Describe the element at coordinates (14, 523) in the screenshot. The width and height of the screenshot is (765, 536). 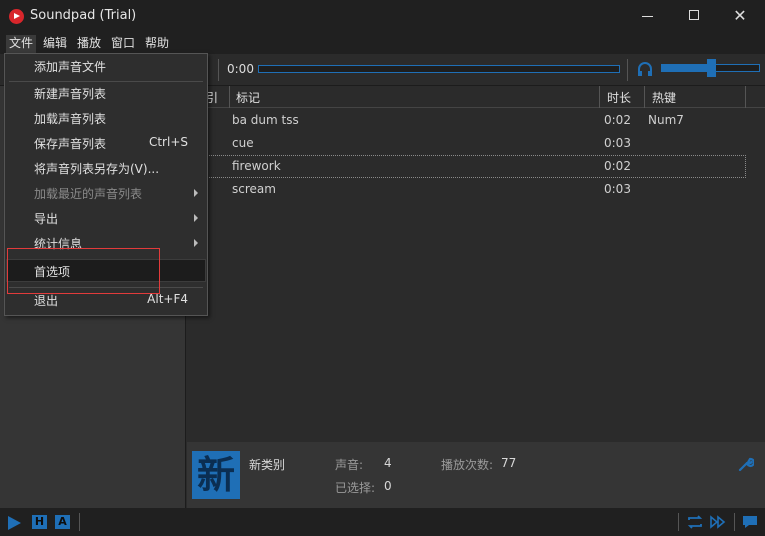
I see `play-icon` at that location.